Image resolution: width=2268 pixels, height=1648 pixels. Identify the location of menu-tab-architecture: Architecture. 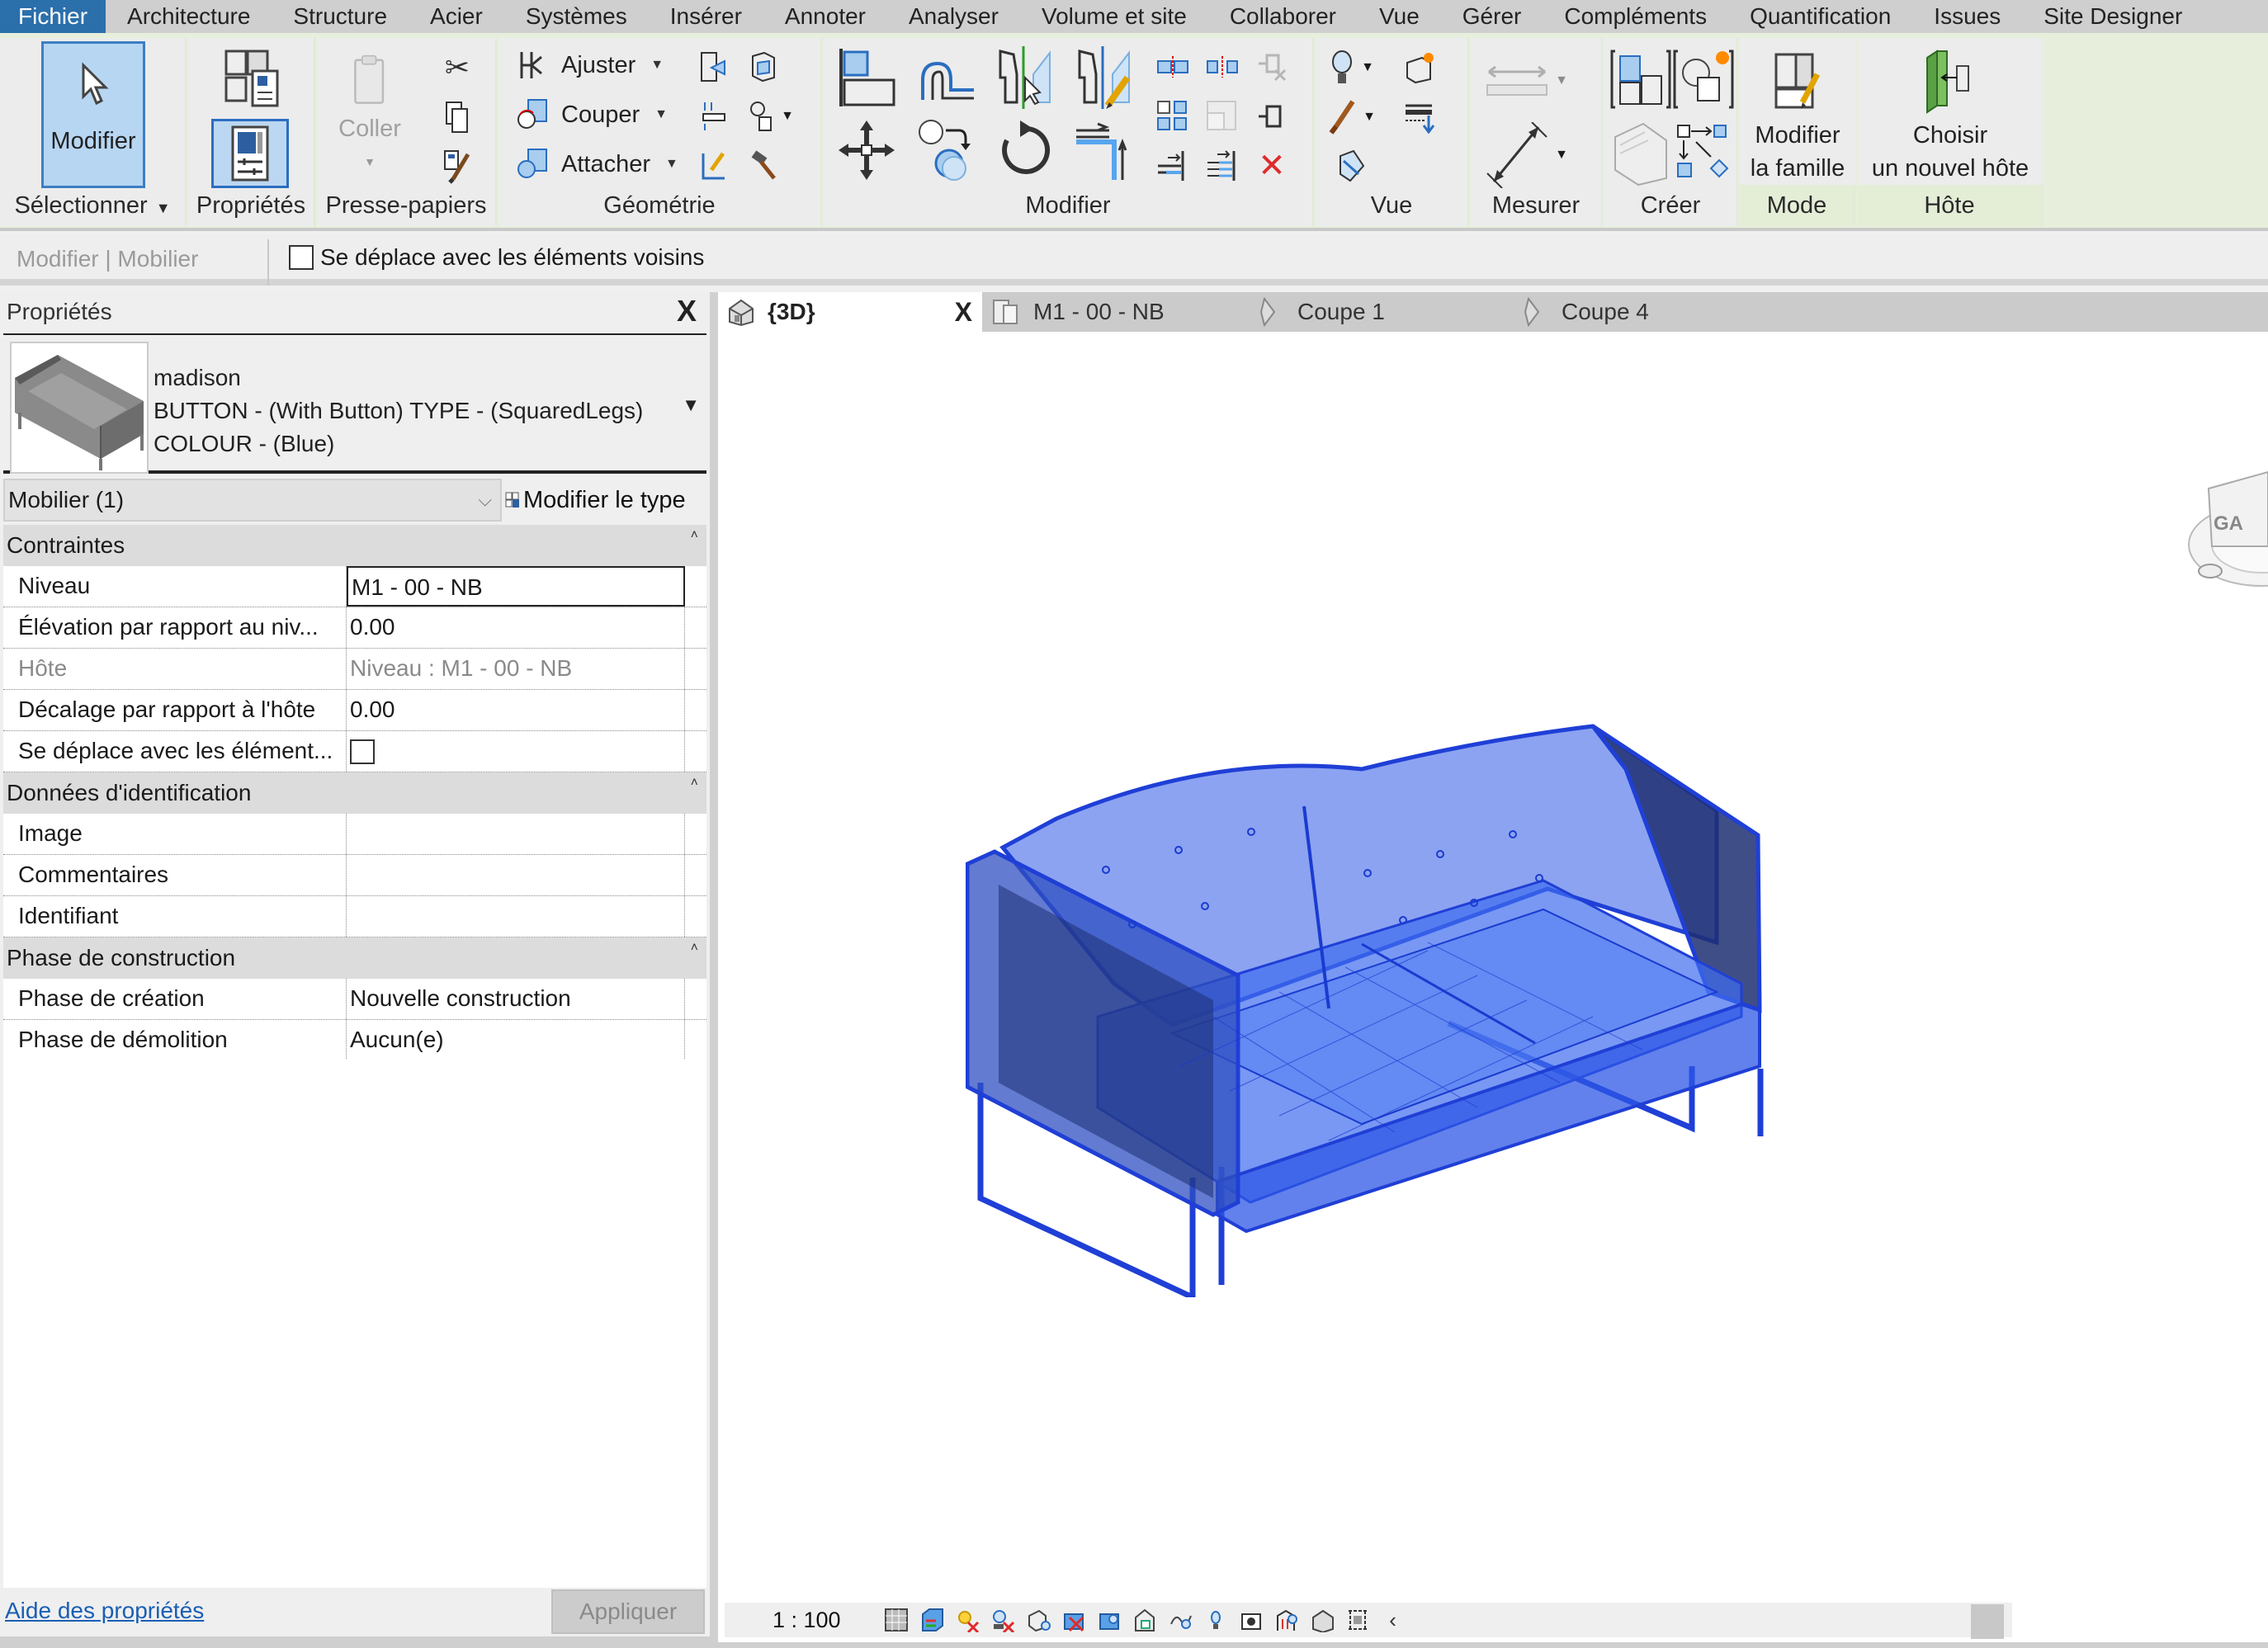
(189, 16).